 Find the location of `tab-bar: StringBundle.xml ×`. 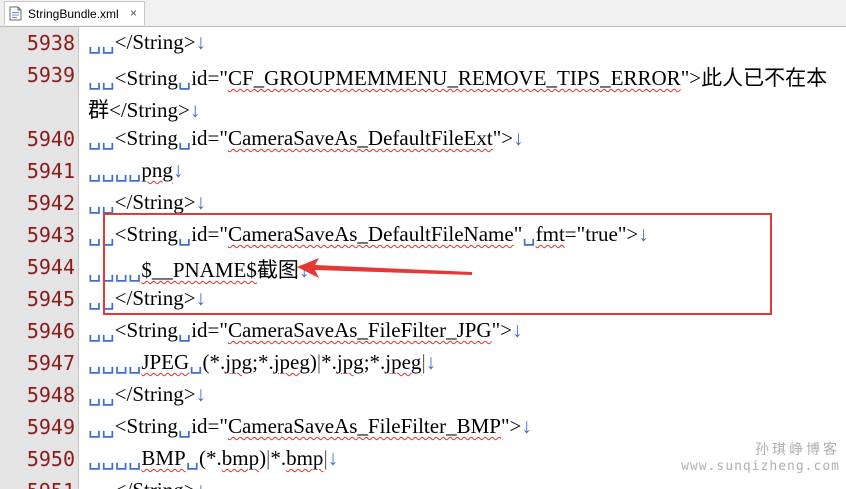

tab-bar: StringBundle.xml × is located at coordinates (423, 13).